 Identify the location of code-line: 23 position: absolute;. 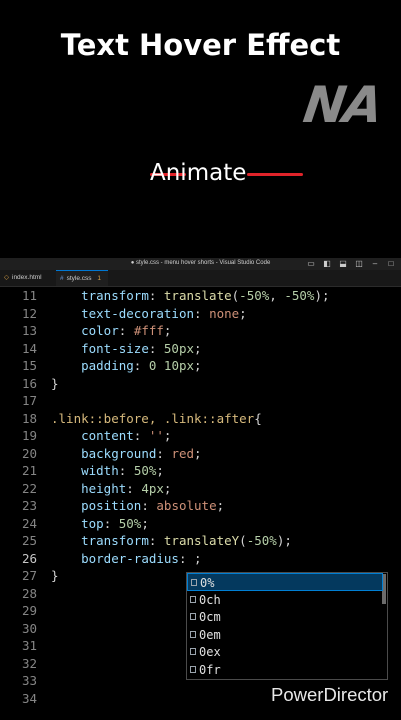
(200, 506).